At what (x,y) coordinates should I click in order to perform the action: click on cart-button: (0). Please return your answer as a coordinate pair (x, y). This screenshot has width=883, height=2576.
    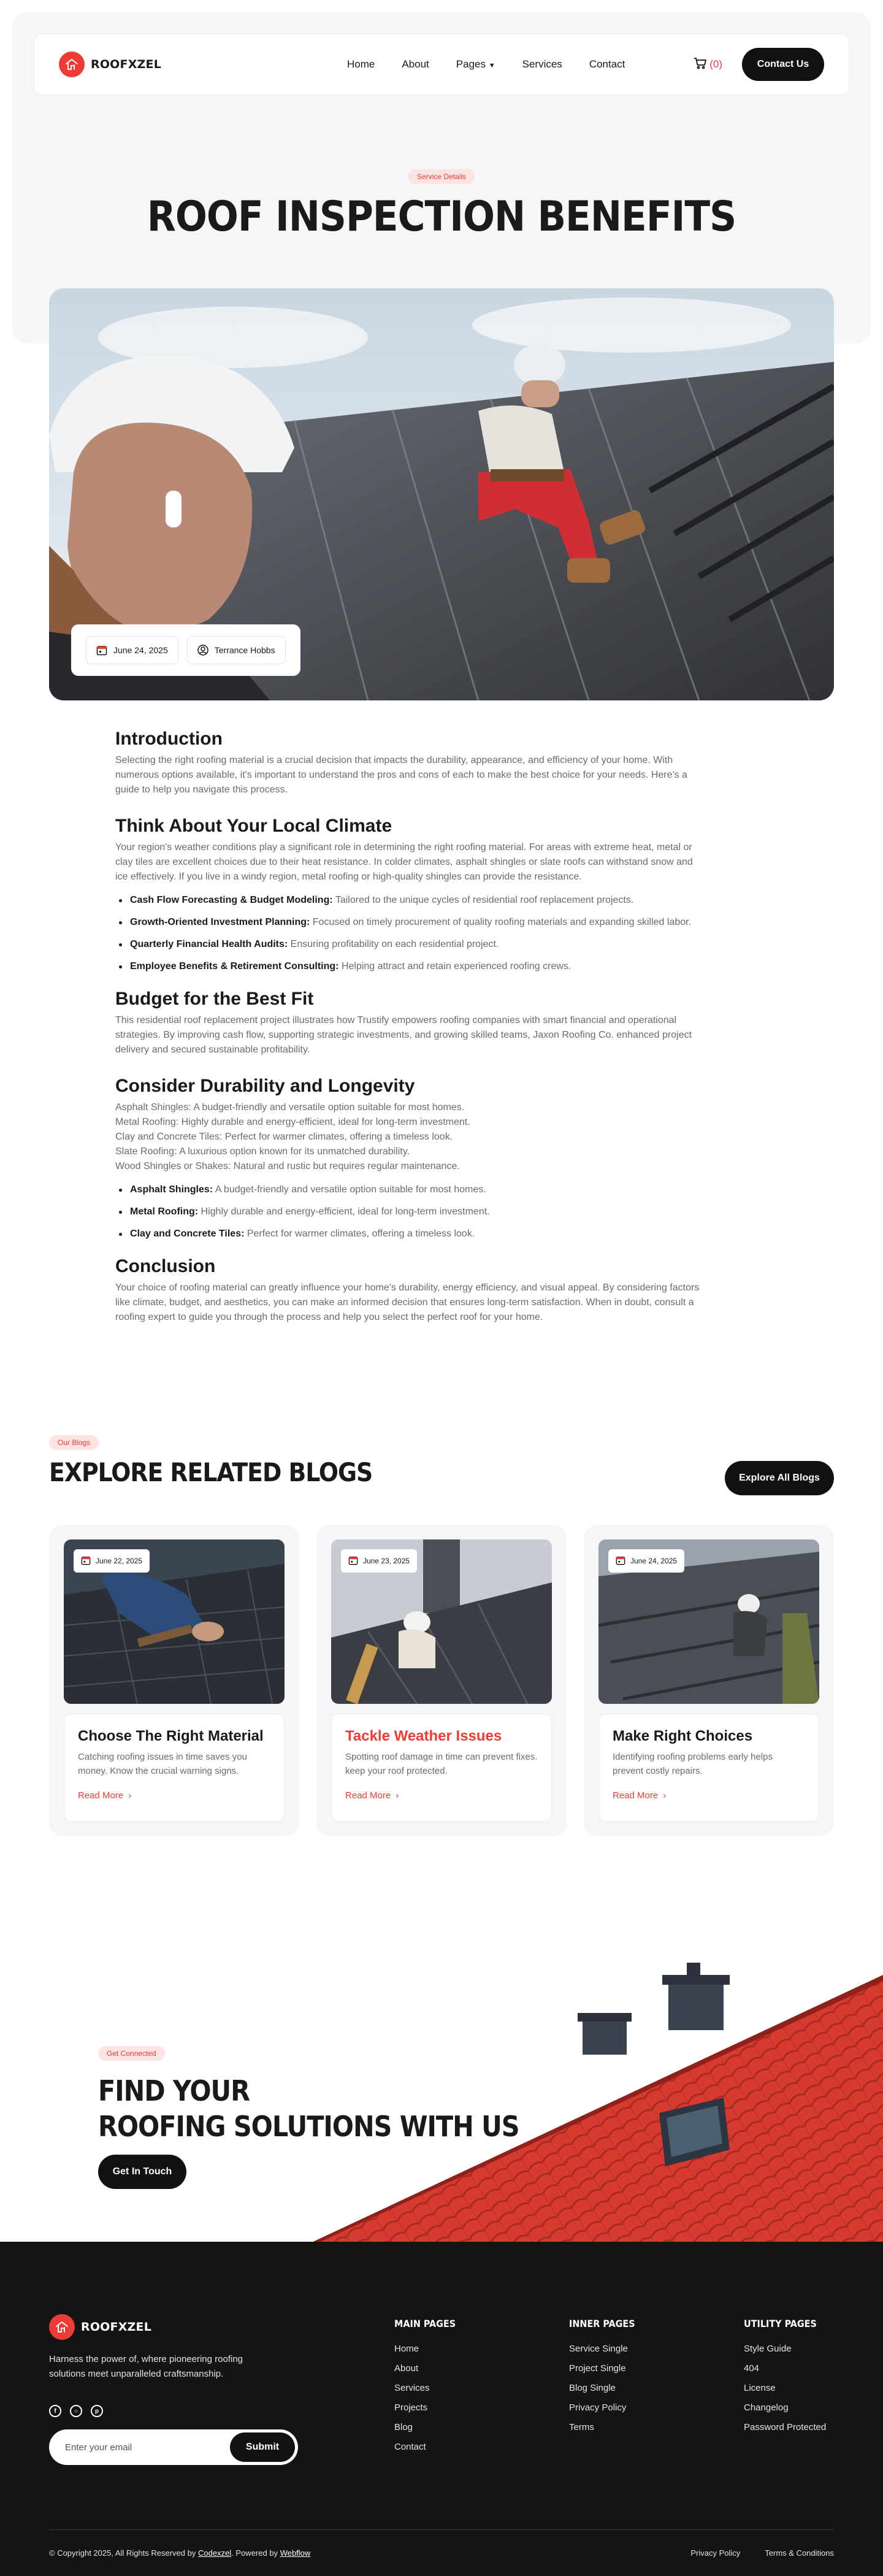
    Looking at the image, I should click on (708, 64).